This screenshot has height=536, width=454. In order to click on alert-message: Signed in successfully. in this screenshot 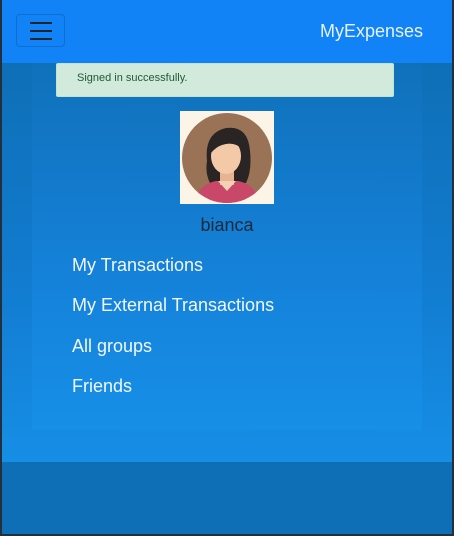, I will do `click(132, 78)`.